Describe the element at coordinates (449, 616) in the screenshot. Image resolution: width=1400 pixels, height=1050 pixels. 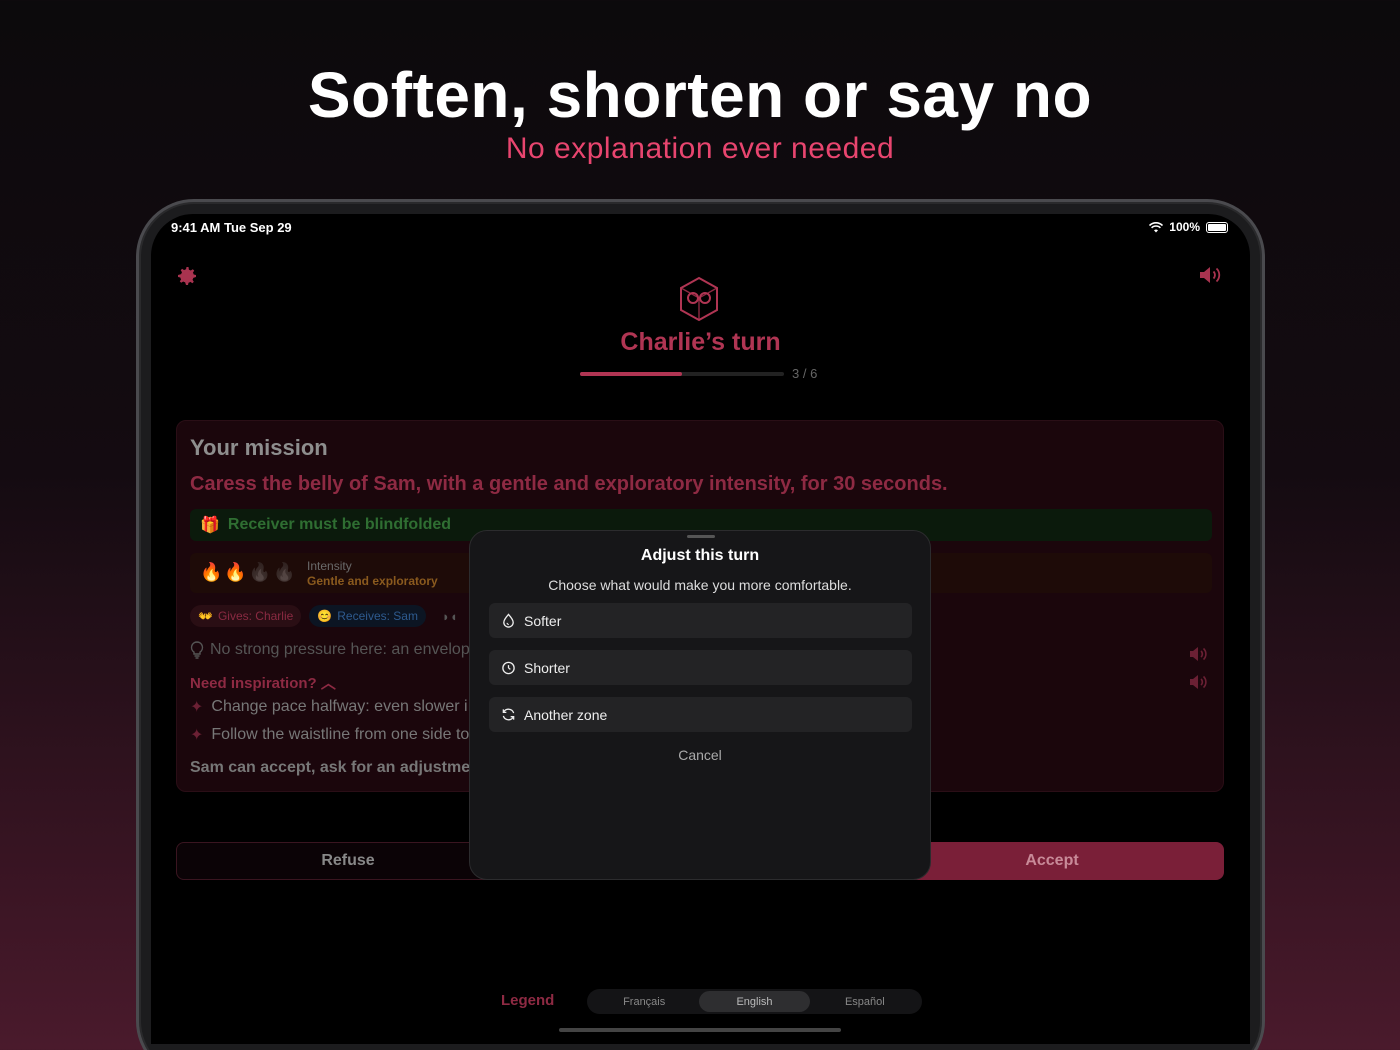
I see `blindfold-eyes-icon: ◗◖` at that location.